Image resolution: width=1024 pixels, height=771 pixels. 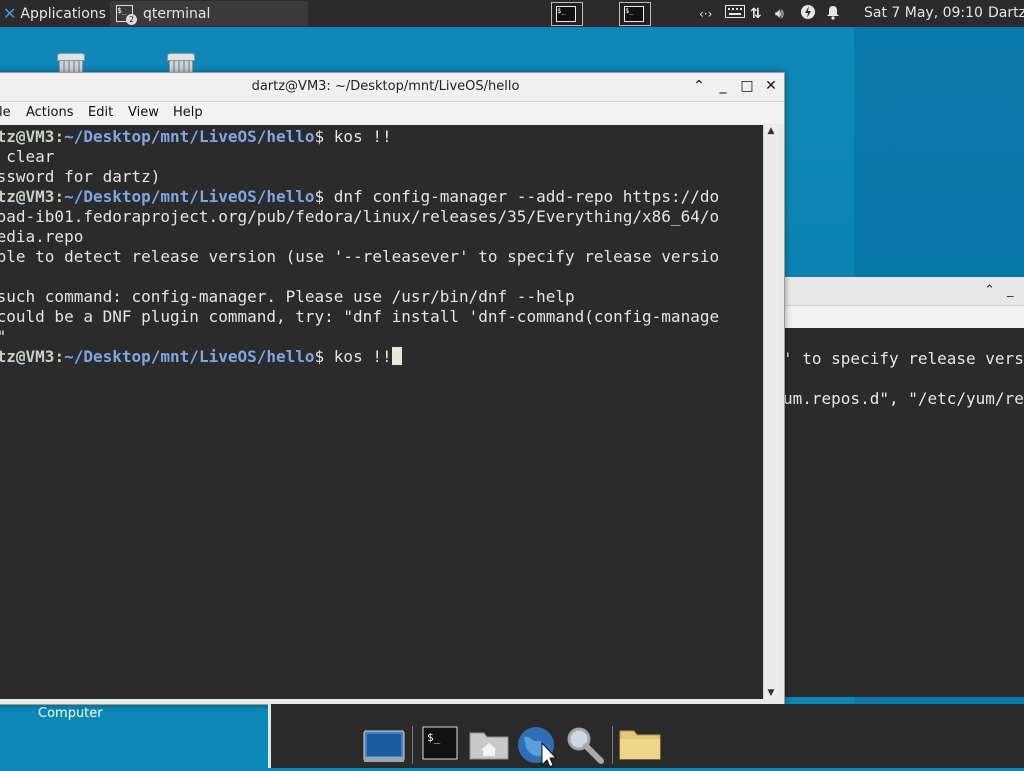 I want to click on scroll-down-icon: ▼, so click(x=771, y=693).